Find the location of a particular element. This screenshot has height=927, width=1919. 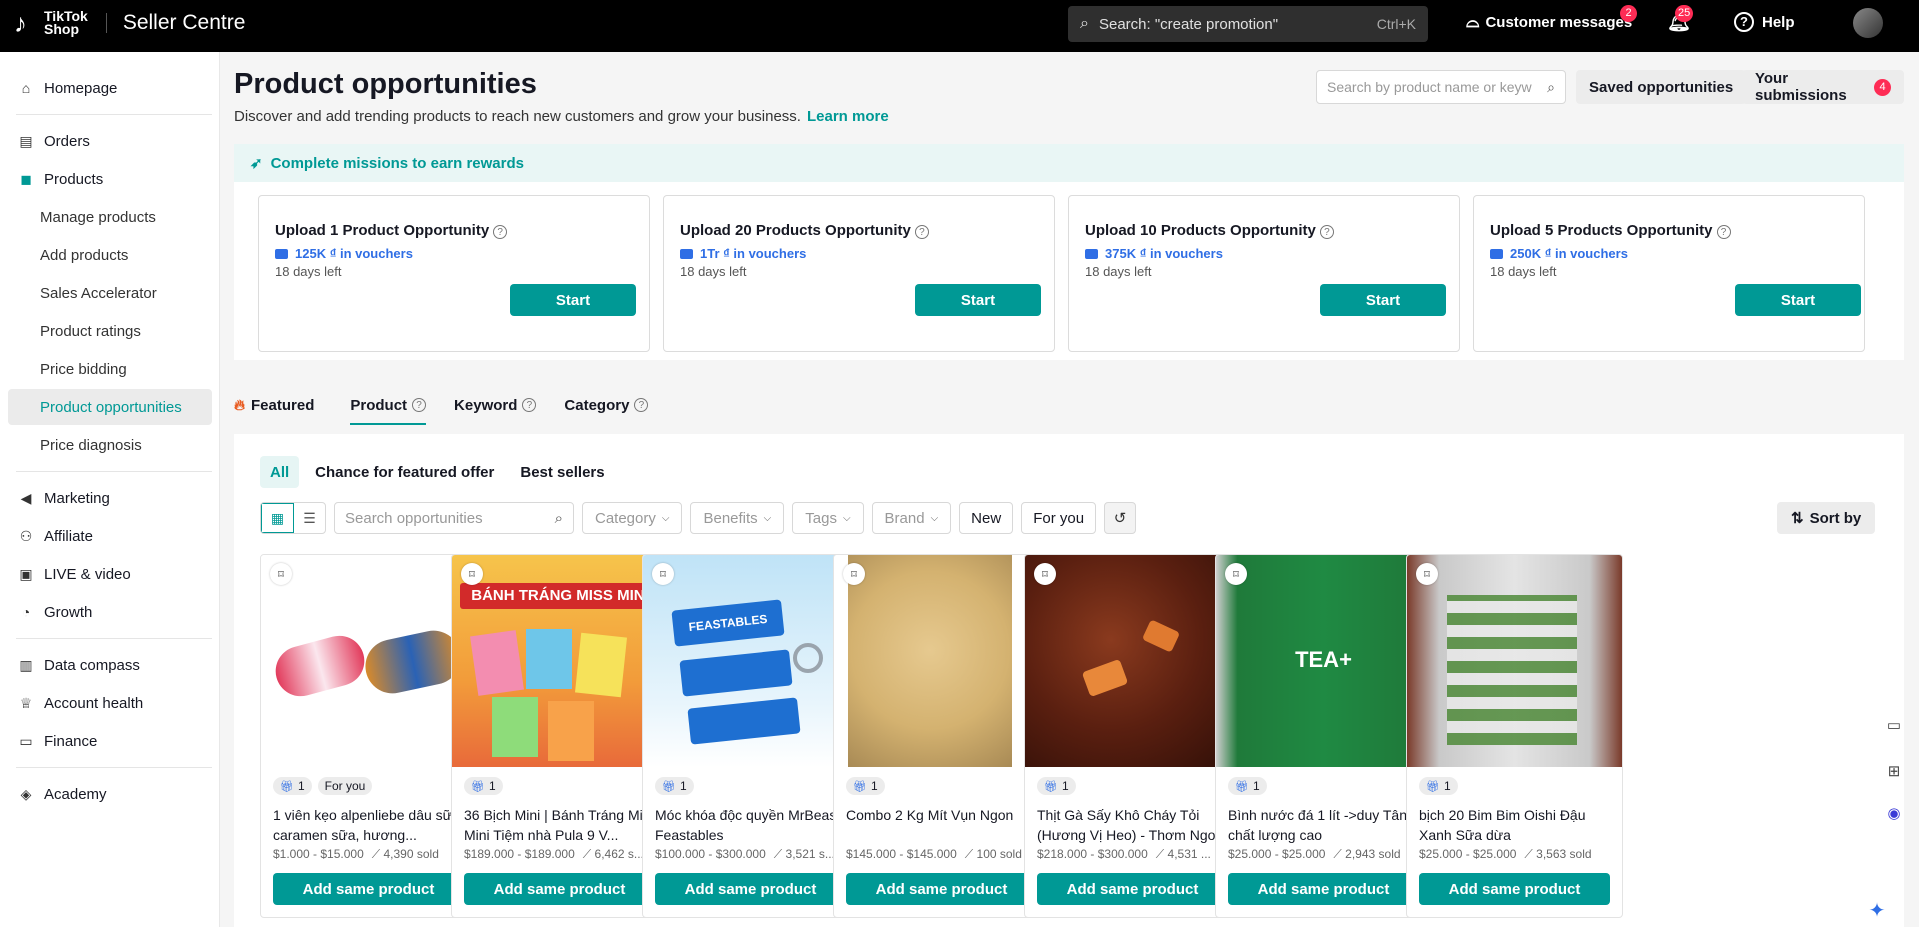

tab-keyword: Keyword? is located at coordinates (495, 405).